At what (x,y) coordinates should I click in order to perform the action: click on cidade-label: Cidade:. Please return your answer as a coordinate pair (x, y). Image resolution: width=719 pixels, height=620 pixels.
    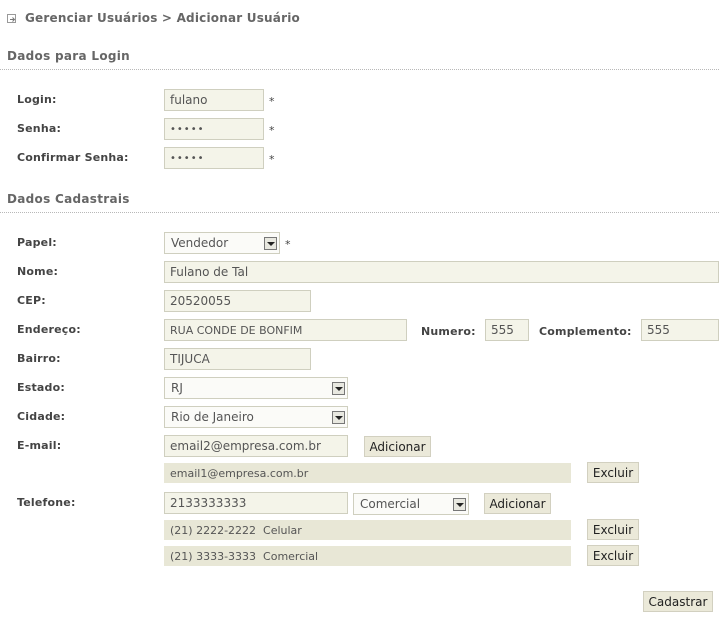
    Looking at the image, I should click on (41, 416).